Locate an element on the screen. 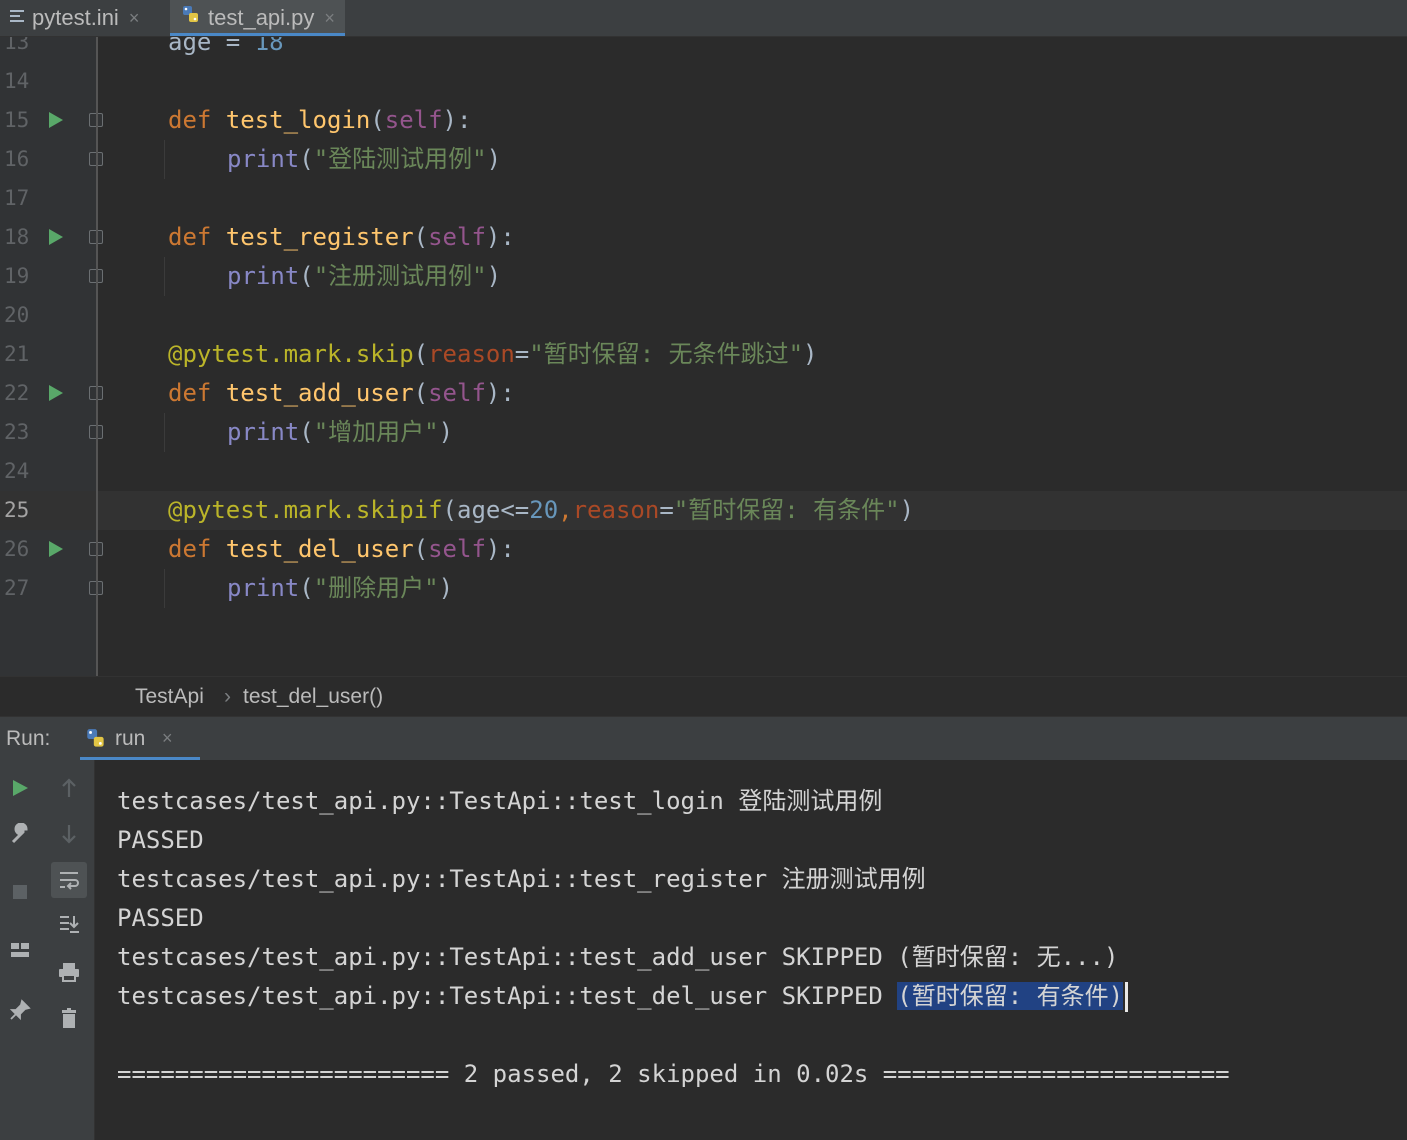 This screenshot has width=1407, height=1140. code-text: print("登陆测试用例") is located at coordinates (364, 159).